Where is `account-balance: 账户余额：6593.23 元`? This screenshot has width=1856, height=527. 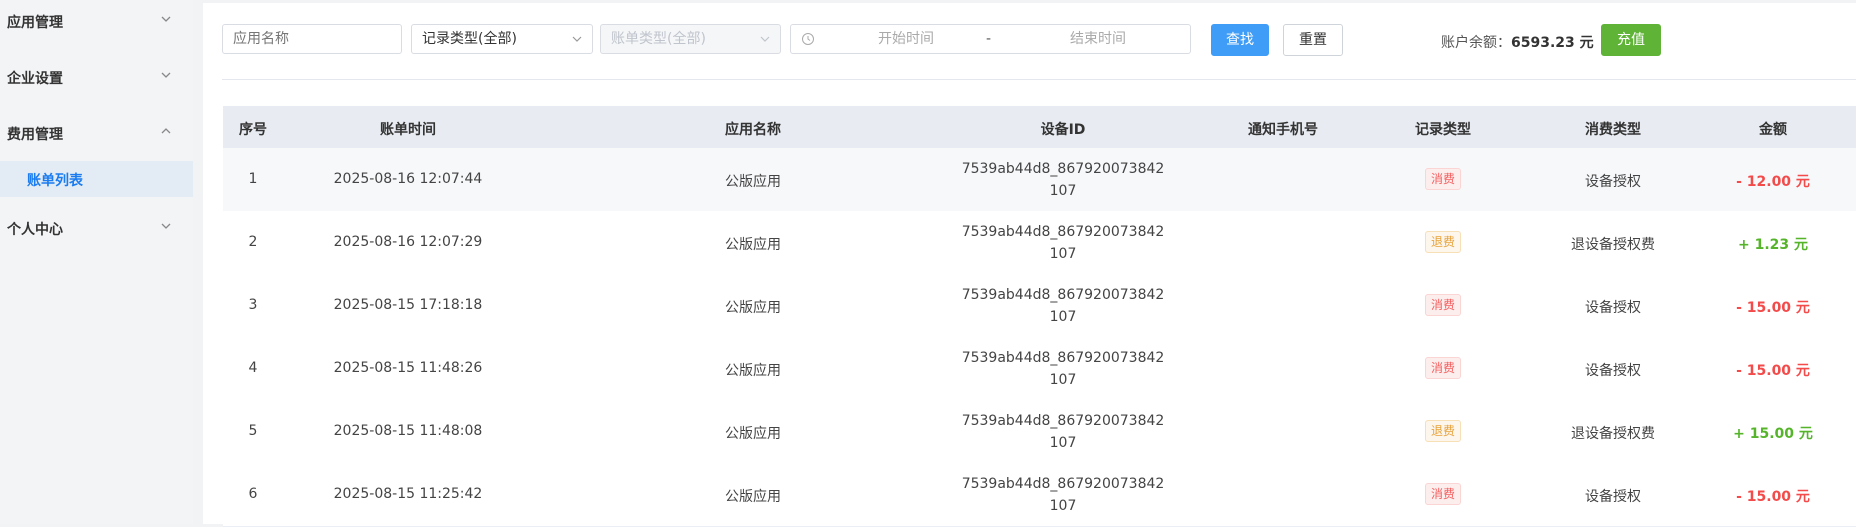
account-balance: 账户余额：6593.23 元 is located at coordinates (1517, 42).